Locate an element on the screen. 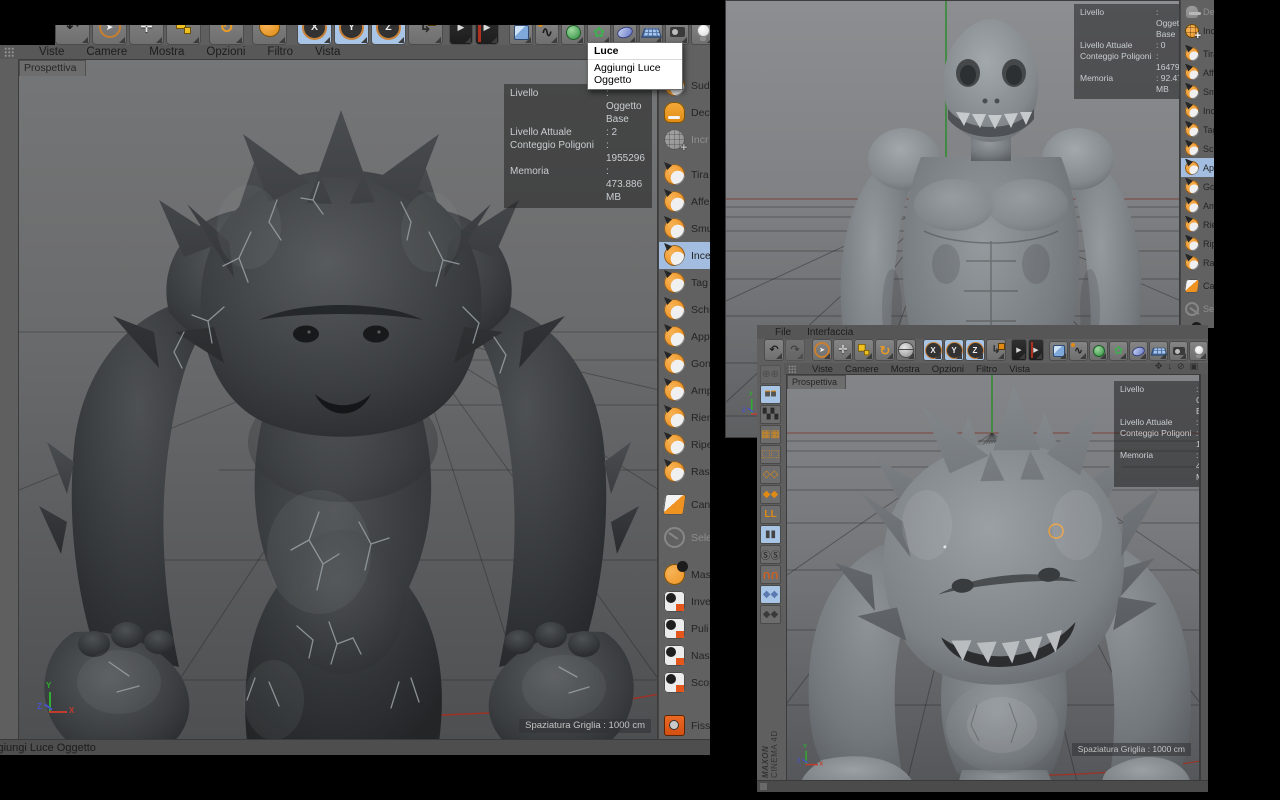  coordinate-sphere-button is located at coordinates (906, 350).